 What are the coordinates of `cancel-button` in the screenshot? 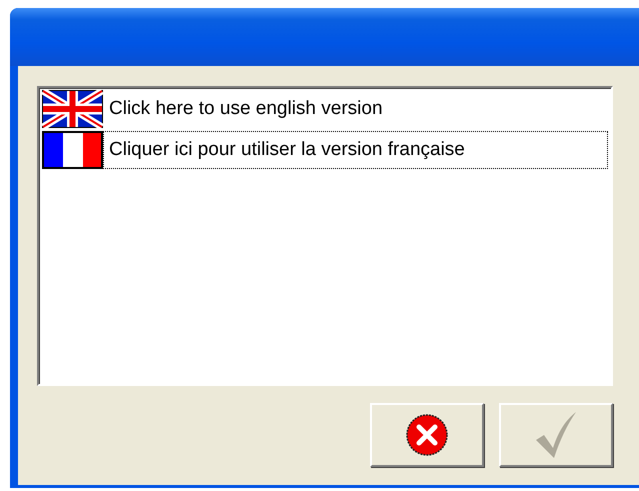 It's located at (427, 435).